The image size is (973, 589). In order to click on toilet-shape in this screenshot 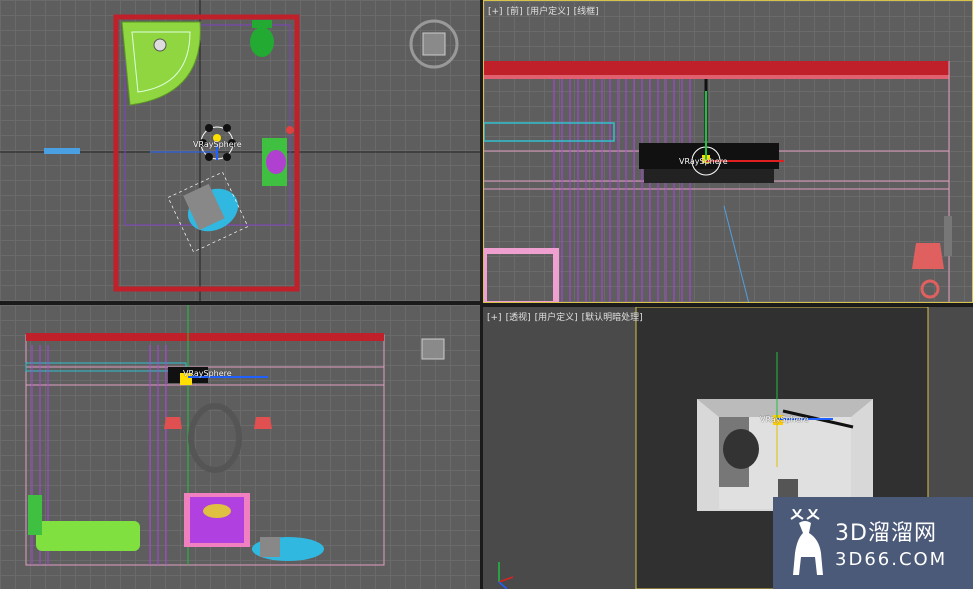, I will do `click(262, 42)`.